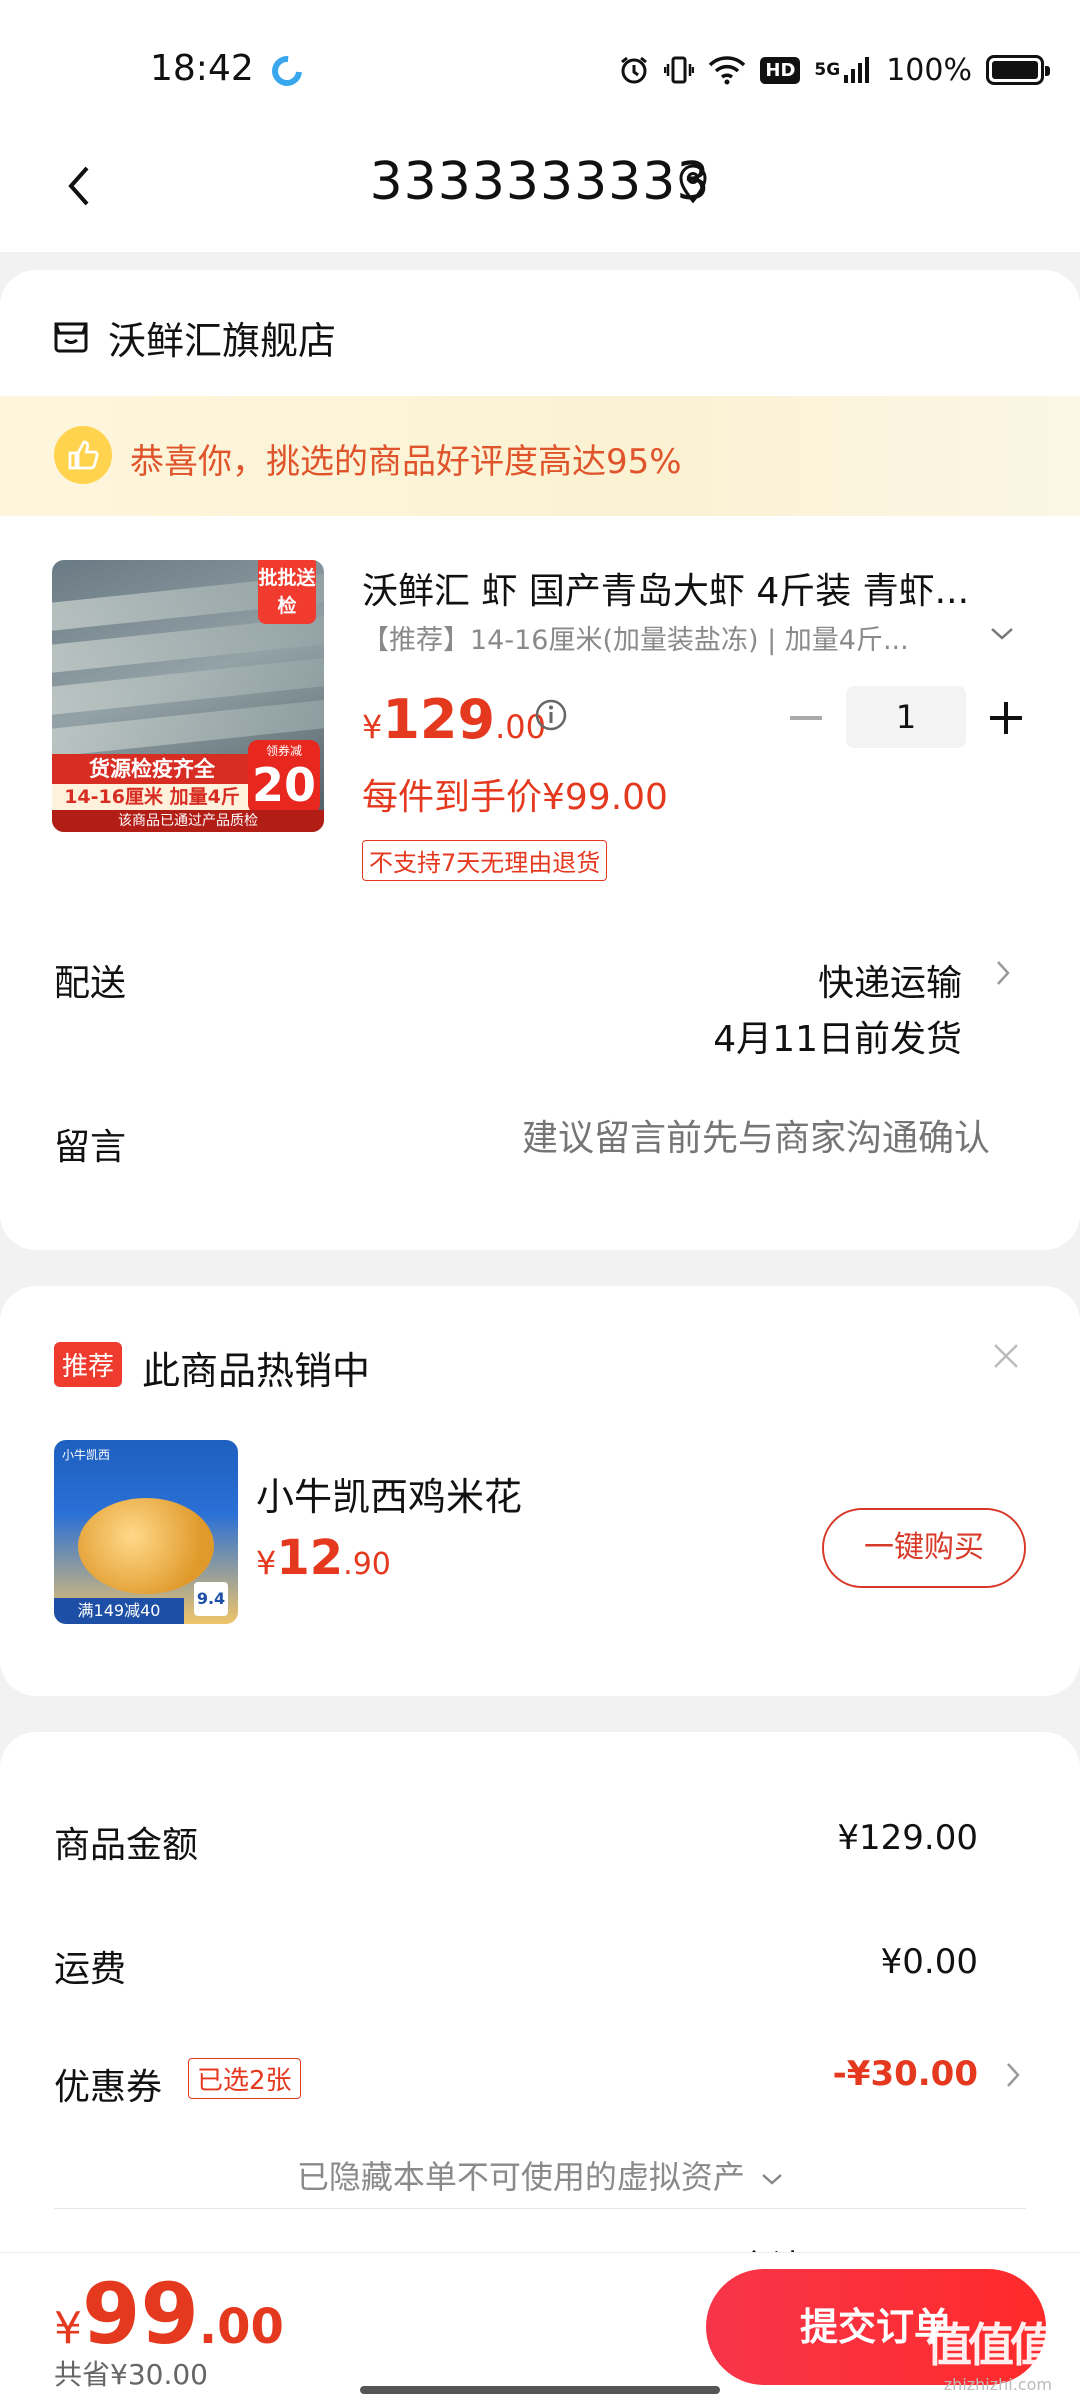 Image resolution: width=1080 pixels, height=2400 pixels. I want to click on goods-amount-label: 商品金额, so click(126, 1845).